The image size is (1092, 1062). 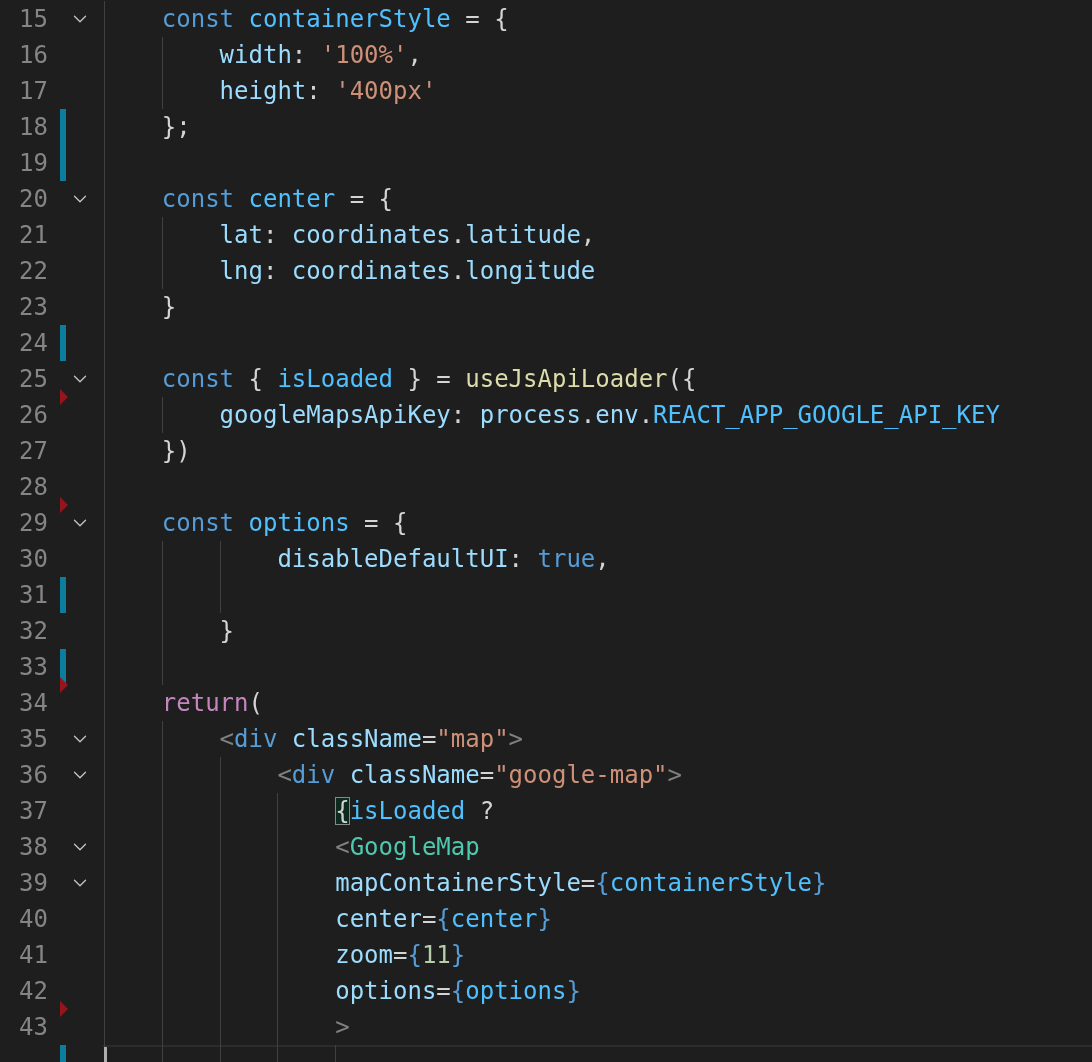 I want to click on line-number: 30, so click(x=33, y=559).